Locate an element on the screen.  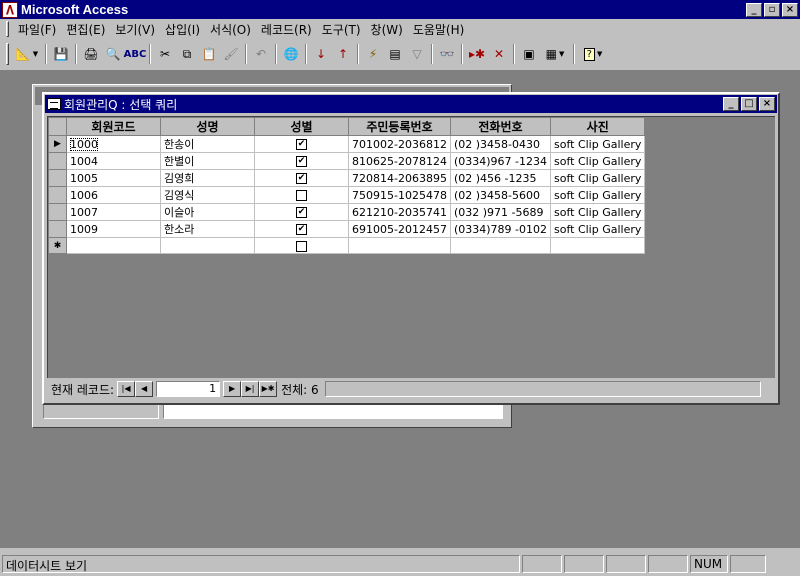
query-maximize-button: □ is located at coordinates (749, 104).